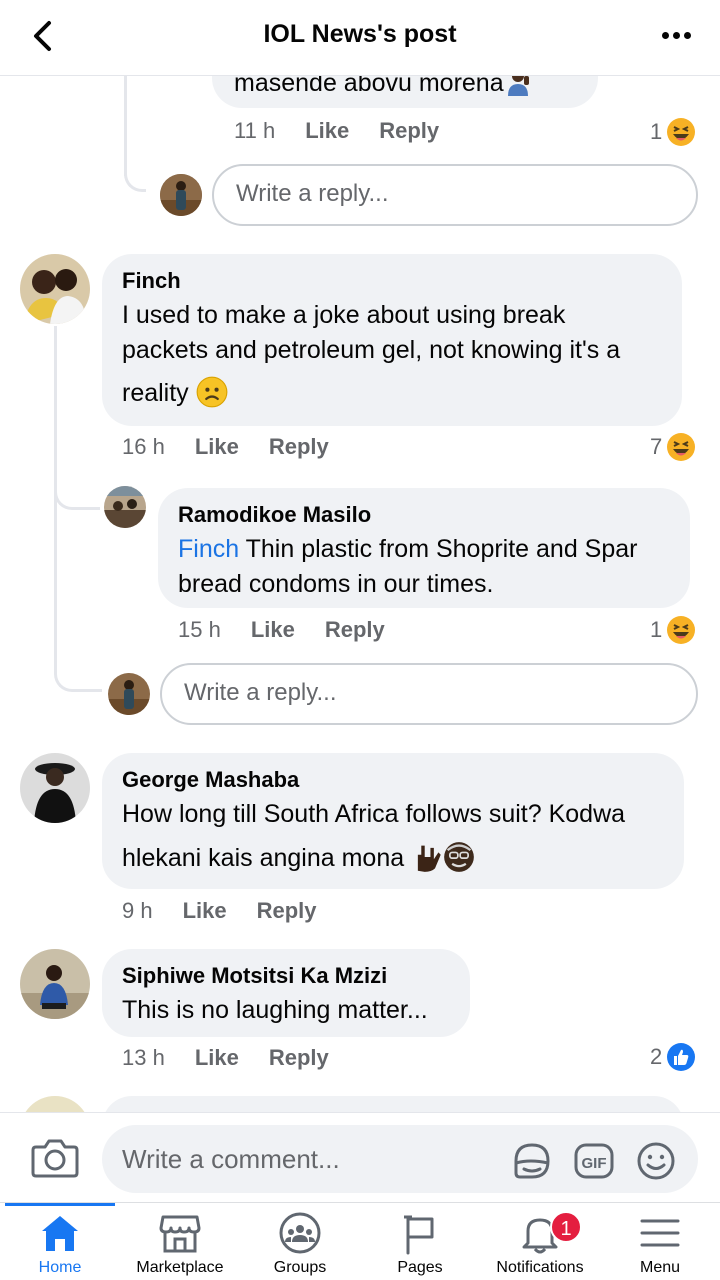 This screenshot has height=1280, width=720. Describe the element at coordinates (383, 88) in the screenshot. I see `comment-text: masende abovu morena` at that location.